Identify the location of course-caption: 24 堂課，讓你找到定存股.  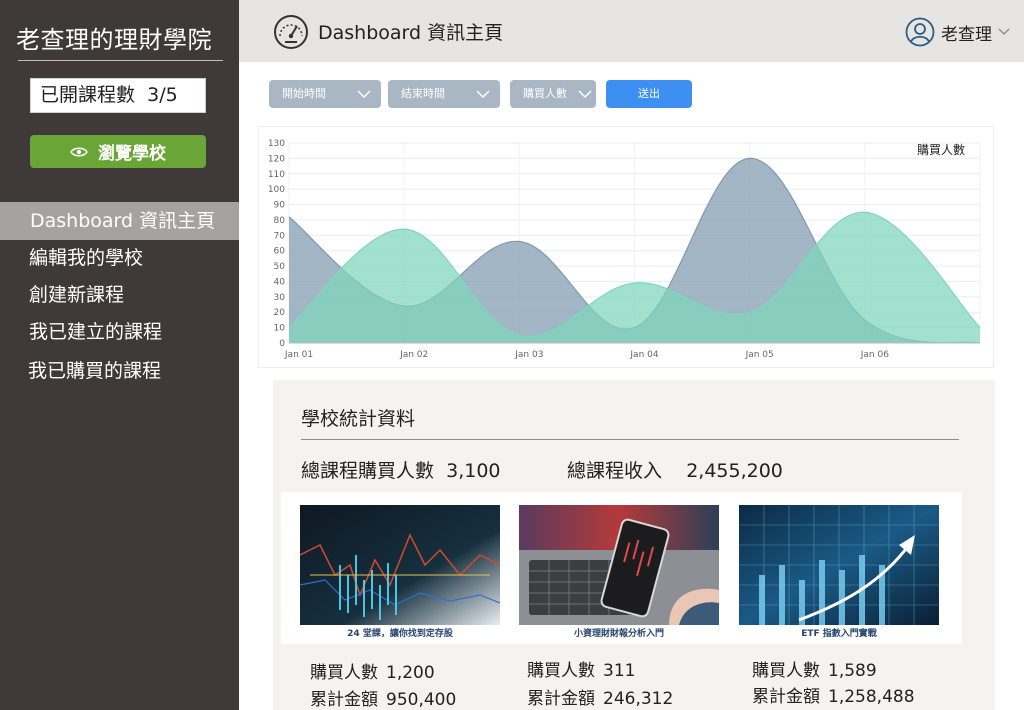
(400, 634).